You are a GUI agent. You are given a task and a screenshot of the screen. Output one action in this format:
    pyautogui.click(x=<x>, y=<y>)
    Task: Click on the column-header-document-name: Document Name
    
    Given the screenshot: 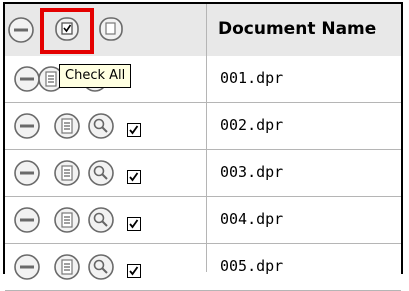 What is the action you would take?
    pyautogui.click(x=297, y=29)
    